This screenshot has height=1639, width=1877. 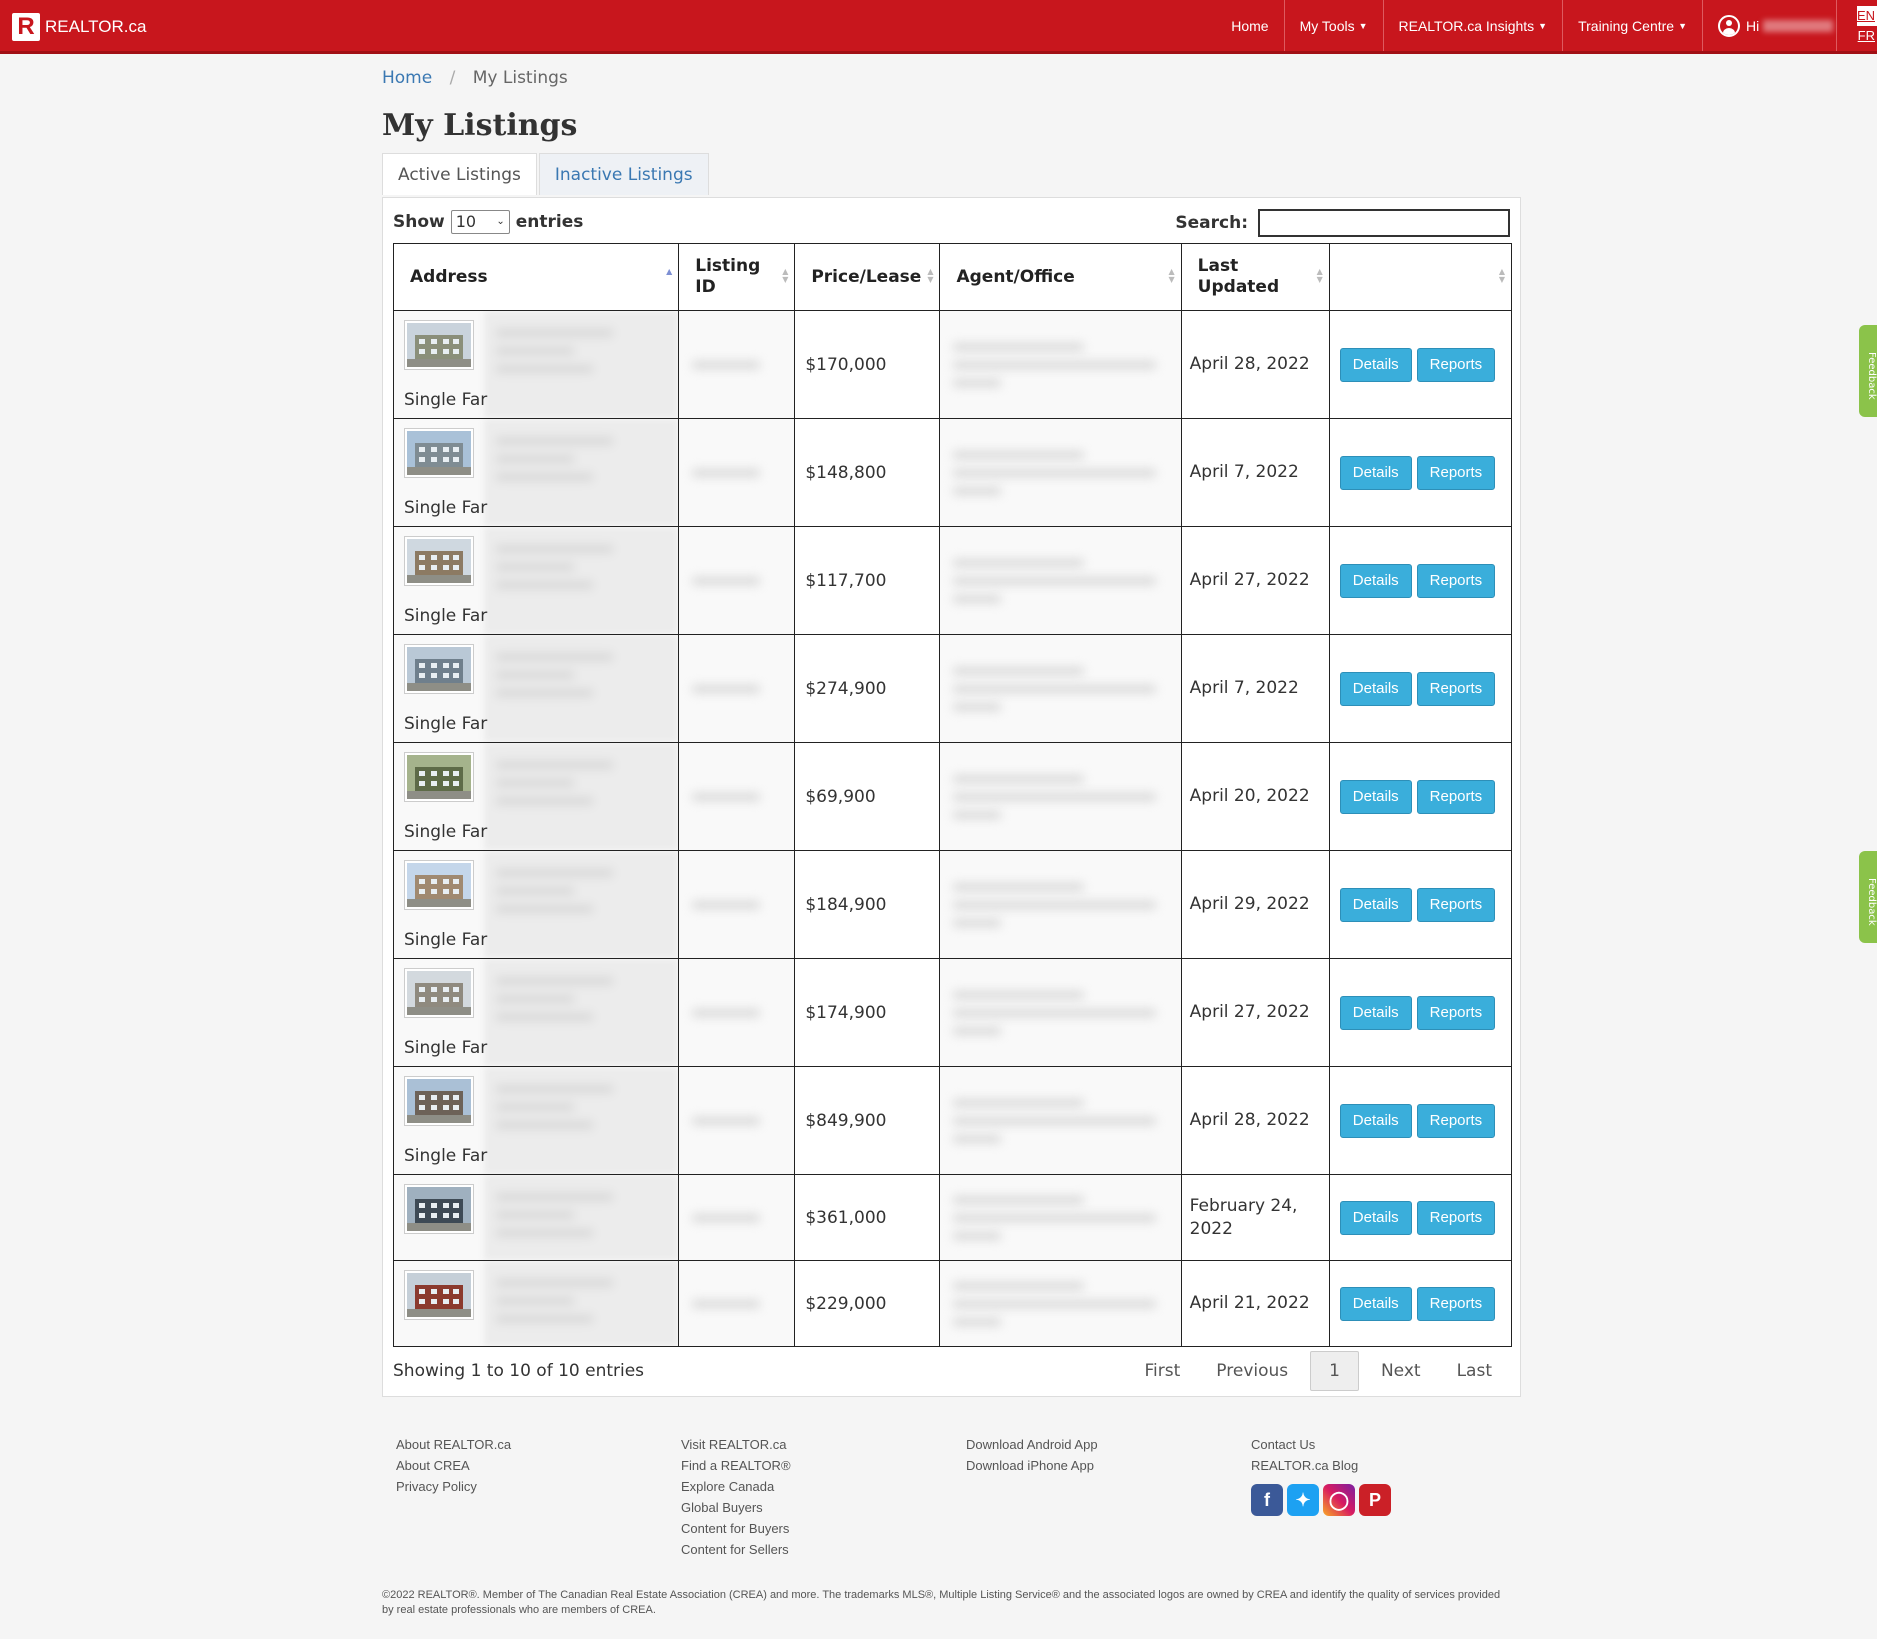 What do you see at coordinates (480, 125) in the screenshot?
I see `page-title: My Listings` at bounding box center [480, 125].